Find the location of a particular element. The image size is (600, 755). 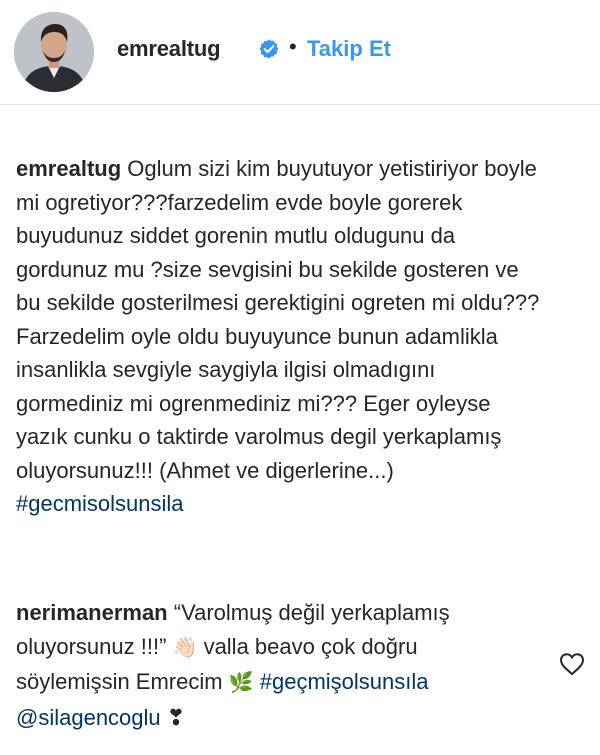

post-header: emrealtug • Takip Et is located at coordinates (300, 52).